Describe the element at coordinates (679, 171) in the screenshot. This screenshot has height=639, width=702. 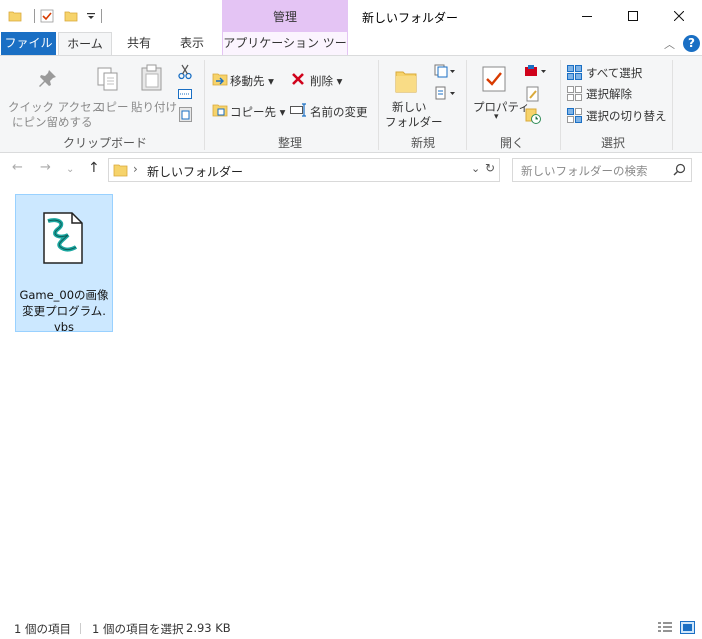
I see `search-icon` at that location.